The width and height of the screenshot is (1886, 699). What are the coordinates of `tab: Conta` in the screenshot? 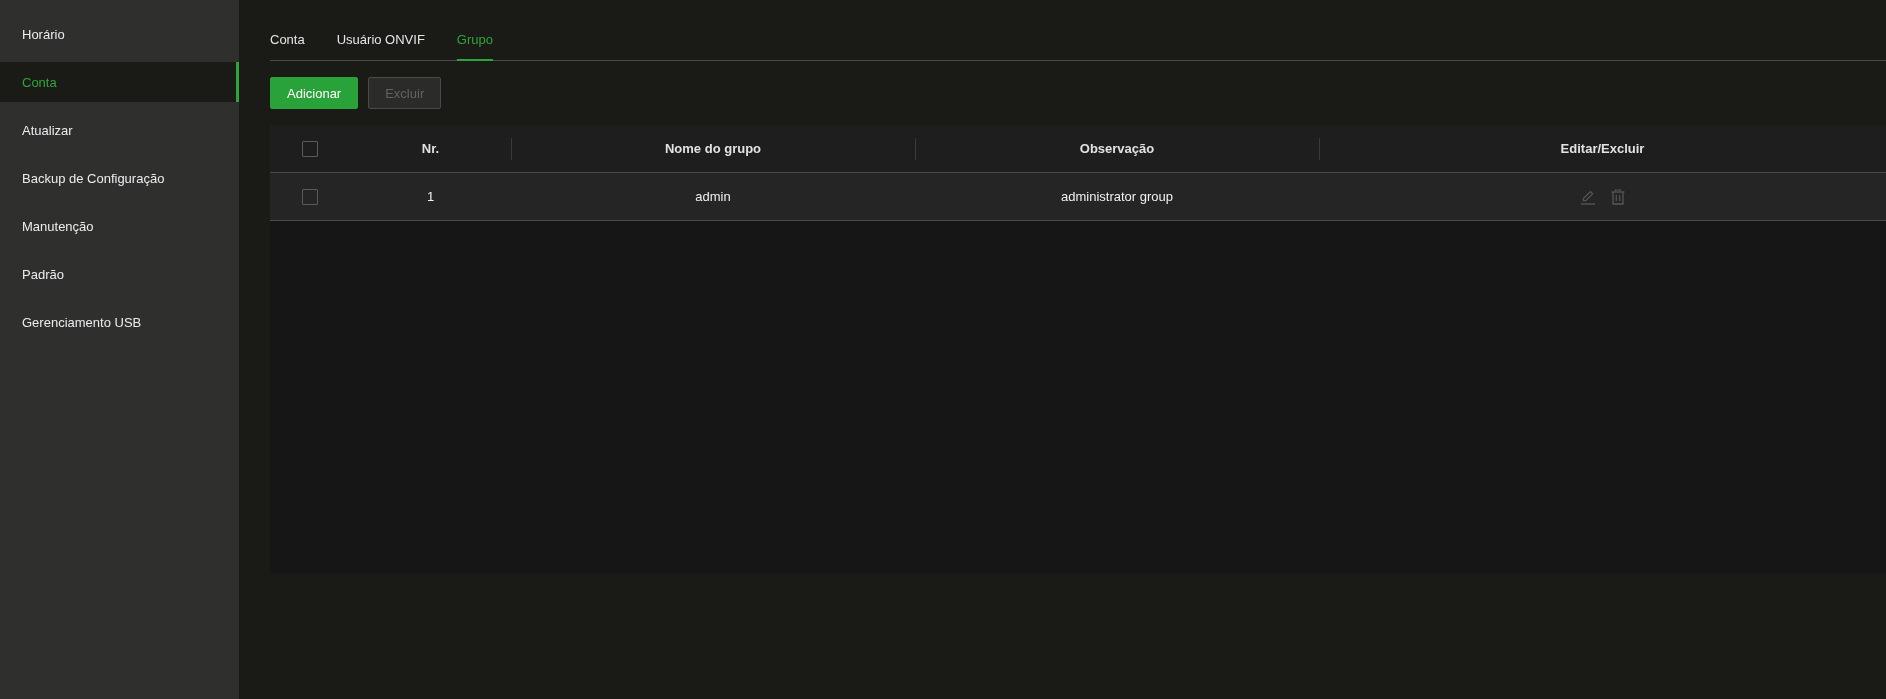 It's located at (287, 30).